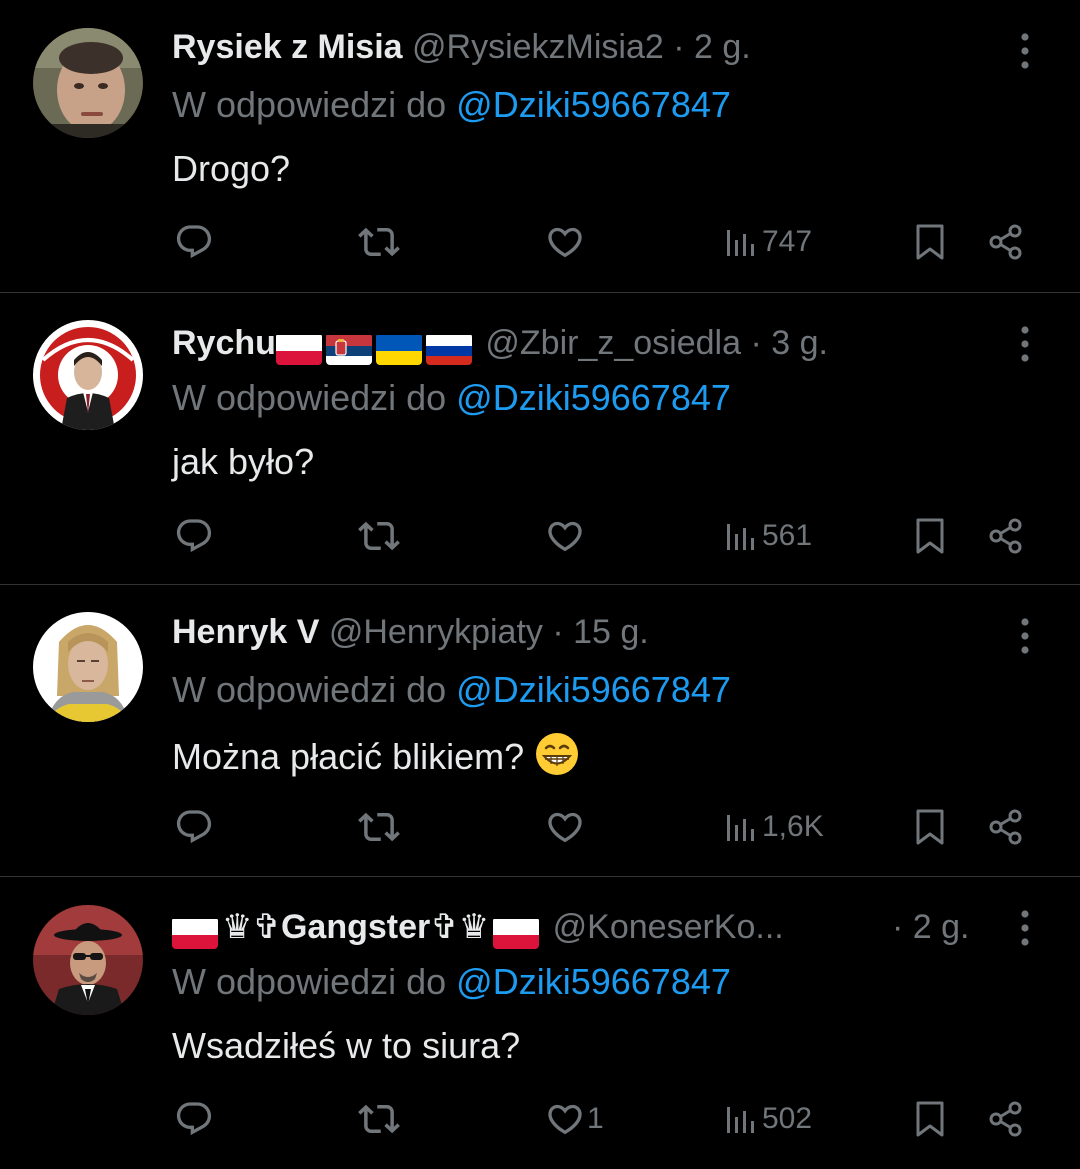 The height and width of the screenshot is (1169, 1080). I want to click on author-flags-after, so click(518, 931).